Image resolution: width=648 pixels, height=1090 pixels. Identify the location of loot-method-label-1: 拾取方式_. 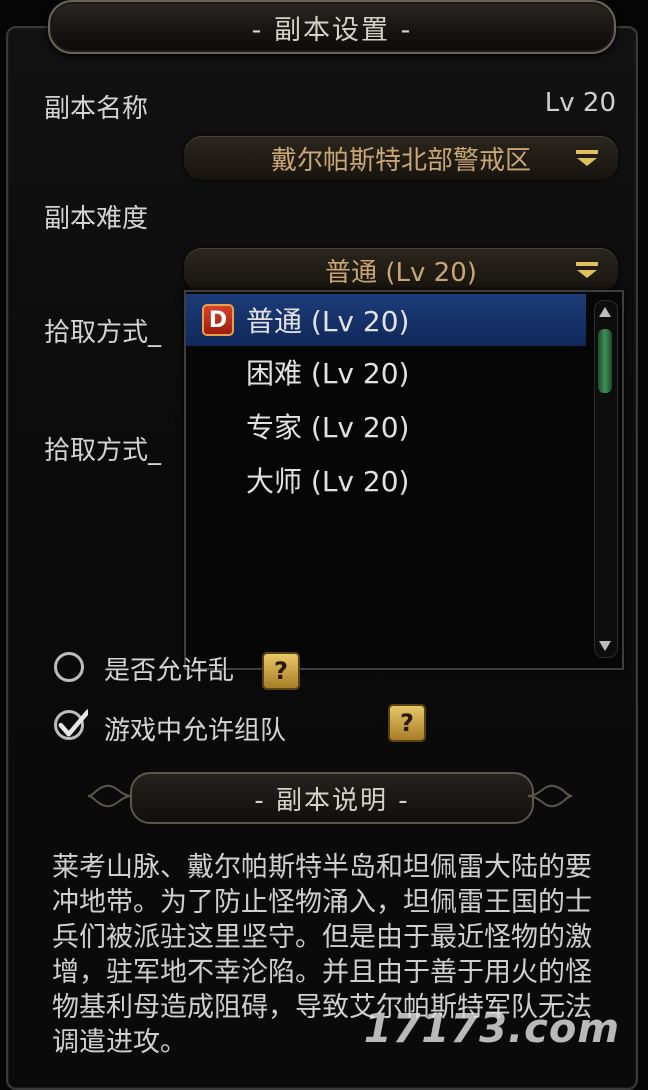
(103, 333).